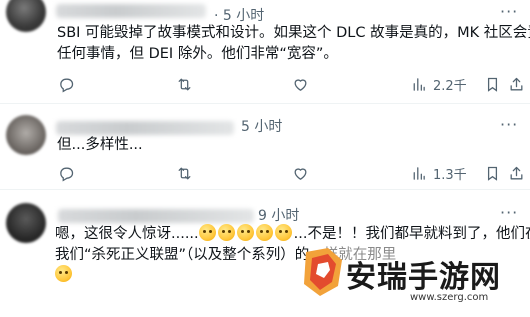 This screenshot has height=317, width=530. I want to click on post-text-suffix: ...不是！！我们都早就料到了，他们在看到, so click(411, 234).